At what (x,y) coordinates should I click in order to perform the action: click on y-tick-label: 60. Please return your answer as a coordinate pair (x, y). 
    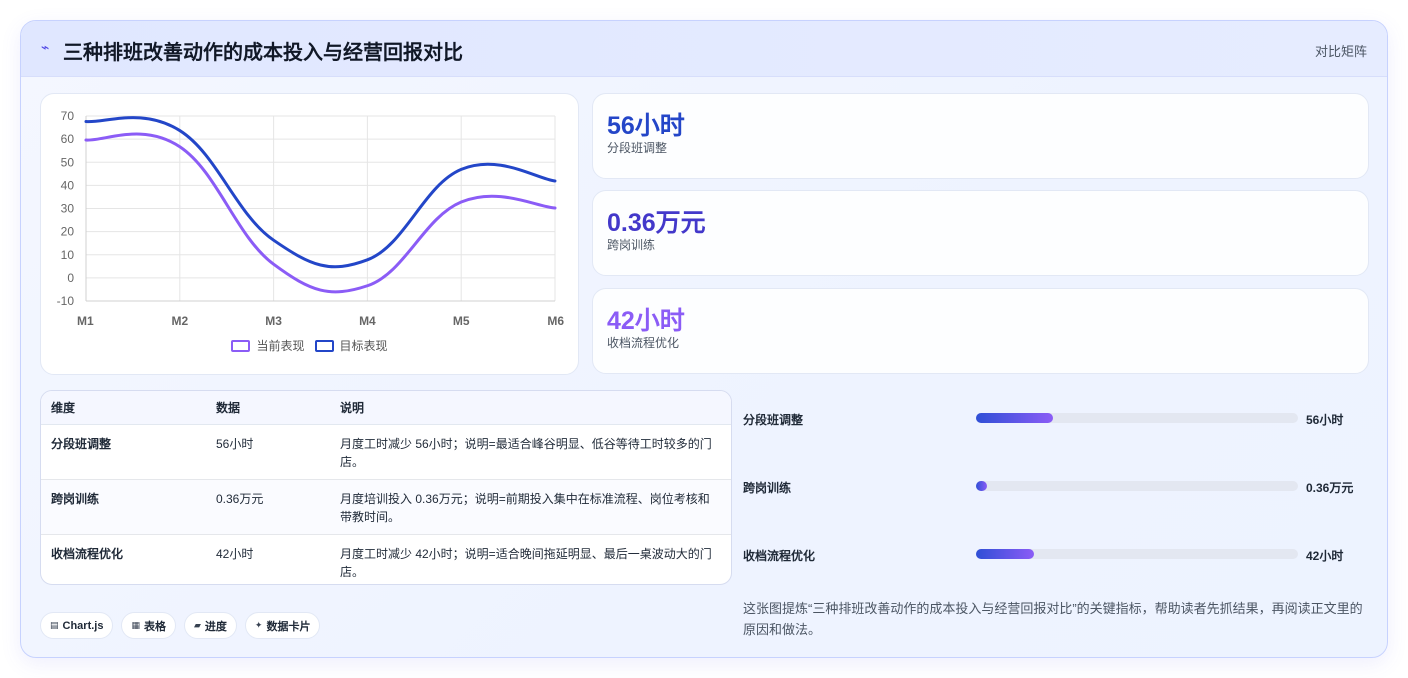
    Looking at the image, I should click on (68, 139).